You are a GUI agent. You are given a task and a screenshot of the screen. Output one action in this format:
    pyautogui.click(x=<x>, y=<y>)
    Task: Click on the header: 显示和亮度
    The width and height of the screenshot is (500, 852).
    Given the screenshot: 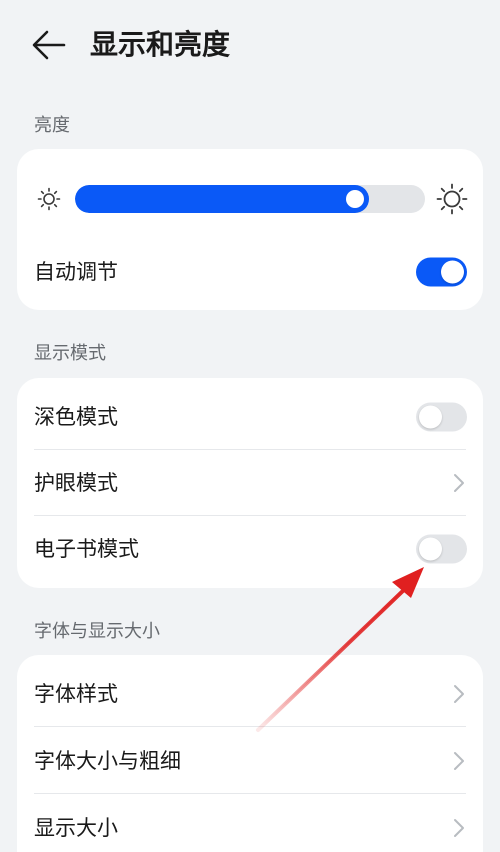 What is the action you would take?
    pyautogui.click(x=250, y=45)
    